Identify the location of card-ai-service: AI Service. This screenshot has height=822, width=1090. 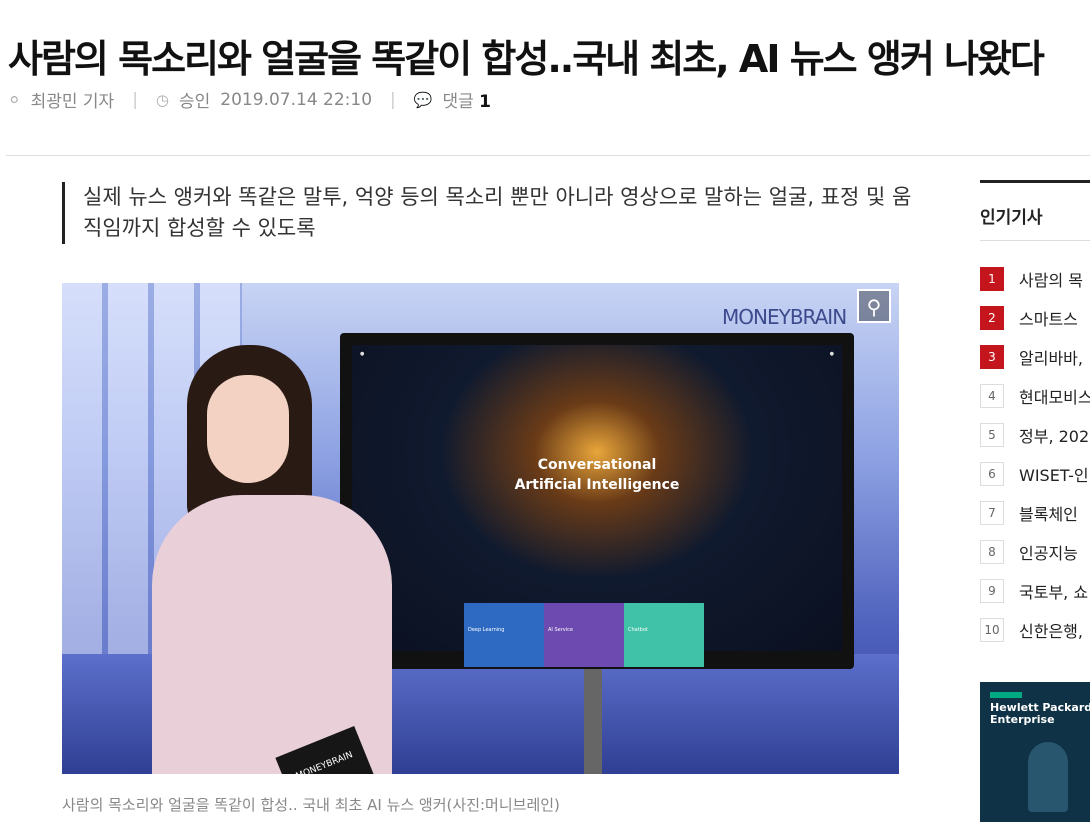
(584, 635).